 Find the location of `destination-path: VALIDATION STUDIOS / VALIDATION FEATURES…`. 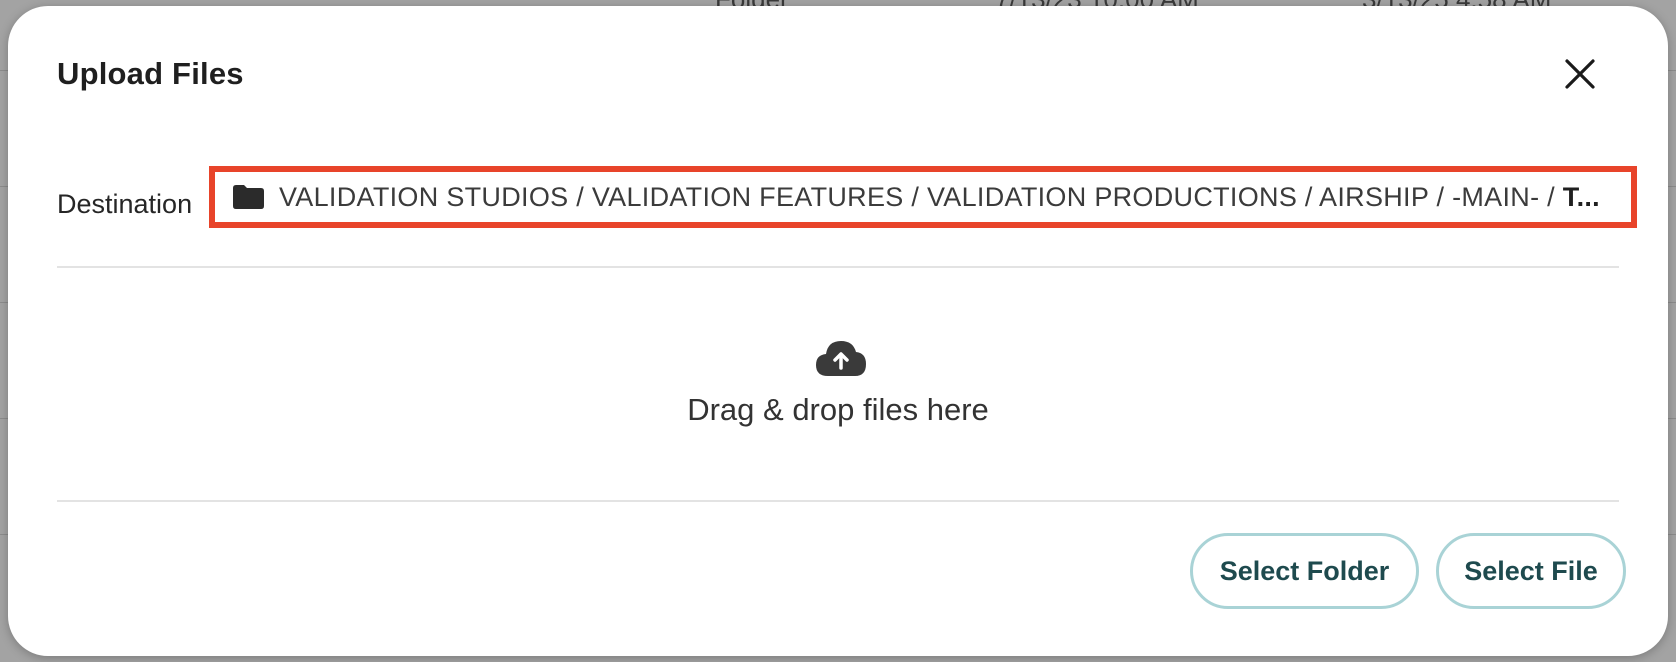

destination-path: VALIDATION STUDIOS / VALIDATION FEATURES… is located at coordinates (939, 197).